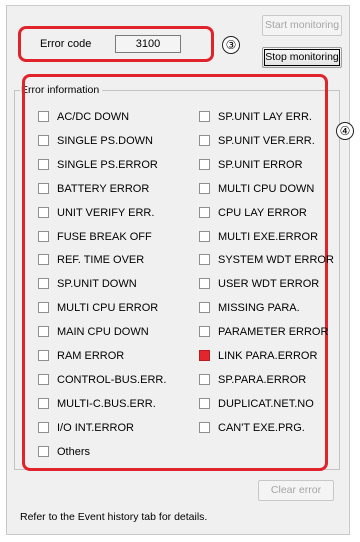 Image resolution: width=360 pixels, height=542 pixels. Describe the element at coordinates (302, 25) in the screenshot. I see `start-monitoring-button: Start monitoring` at that location.